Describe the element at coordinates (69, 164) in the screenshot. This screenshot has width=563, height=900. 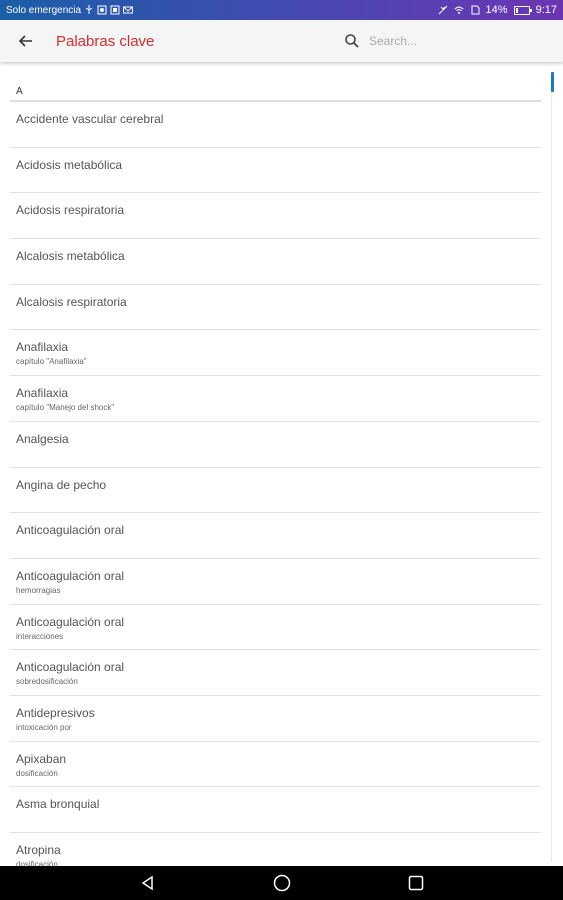
I see `item-title: Acidosis metabólica` at that location.